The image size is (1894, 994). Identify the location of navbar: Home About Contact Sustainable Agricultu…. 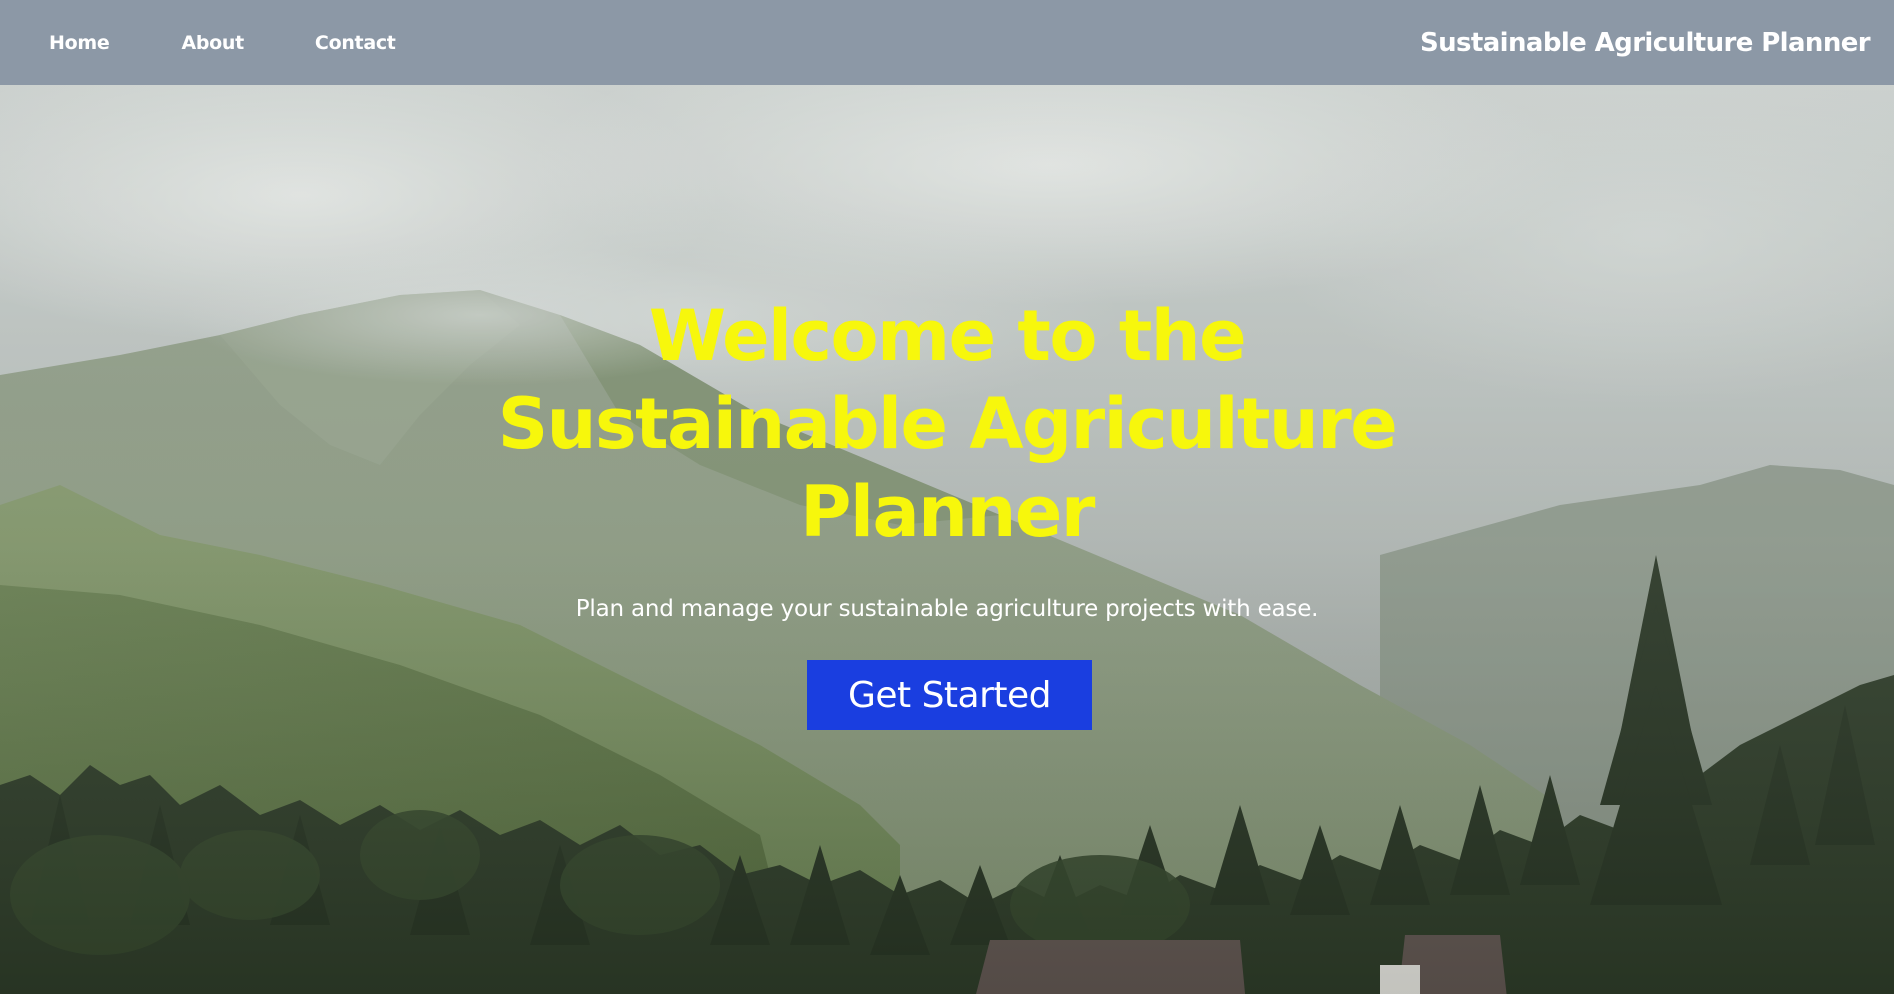
(947, 42).